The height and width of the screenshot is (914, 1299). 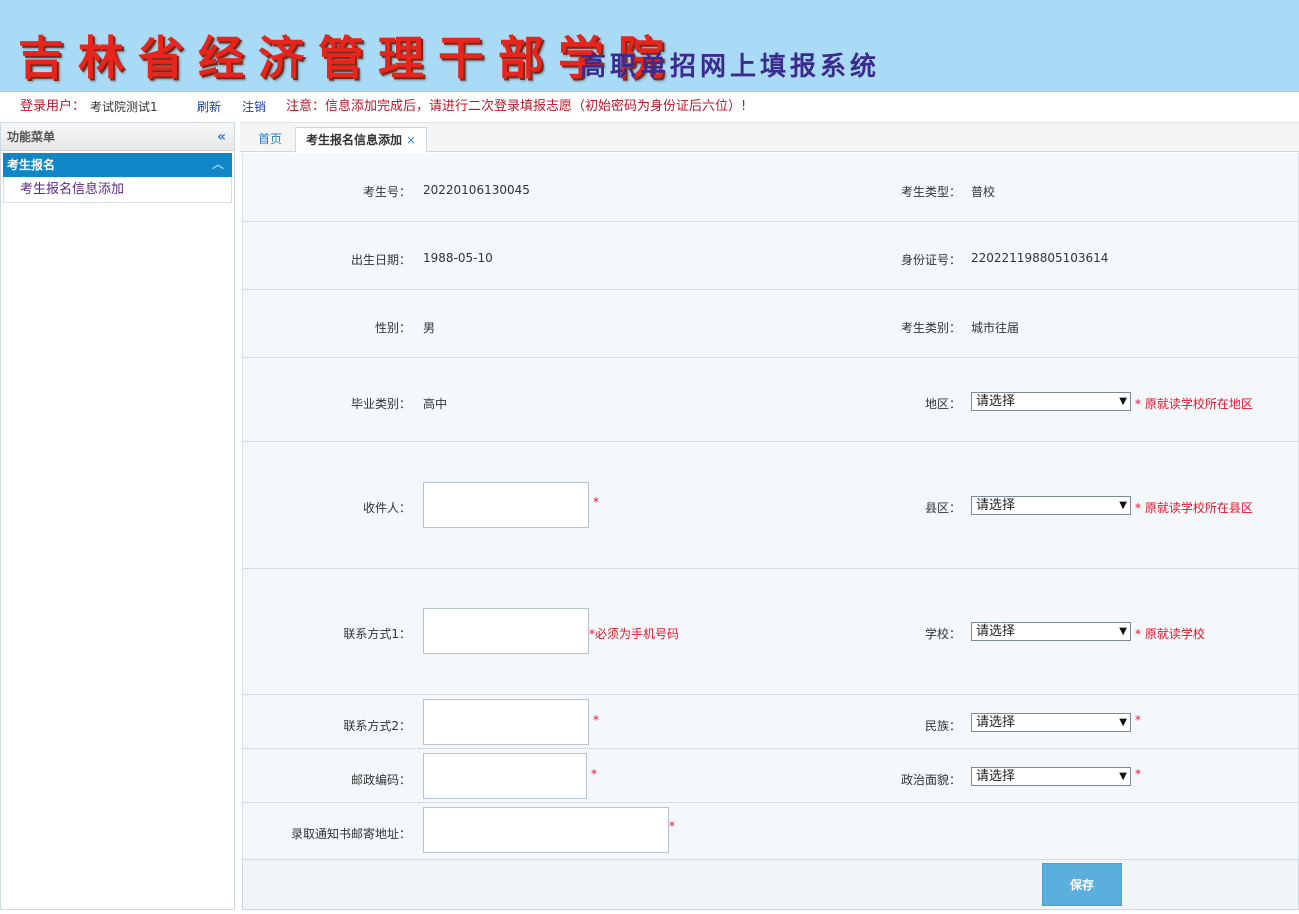 What do you see at coordinates (930, 328) in the screenshot?
I see `category-label: 考生类别：` at bounding box center [930, 328].